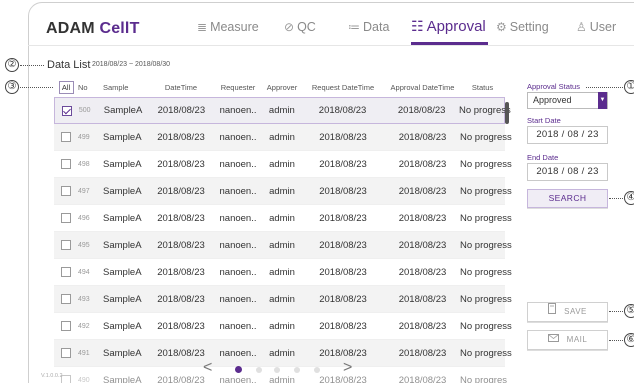 This screenshot has width=634, height=383. Describe the element at coordinates (507, 225) in the screenshot. I see `table-scrollbar` at that location.